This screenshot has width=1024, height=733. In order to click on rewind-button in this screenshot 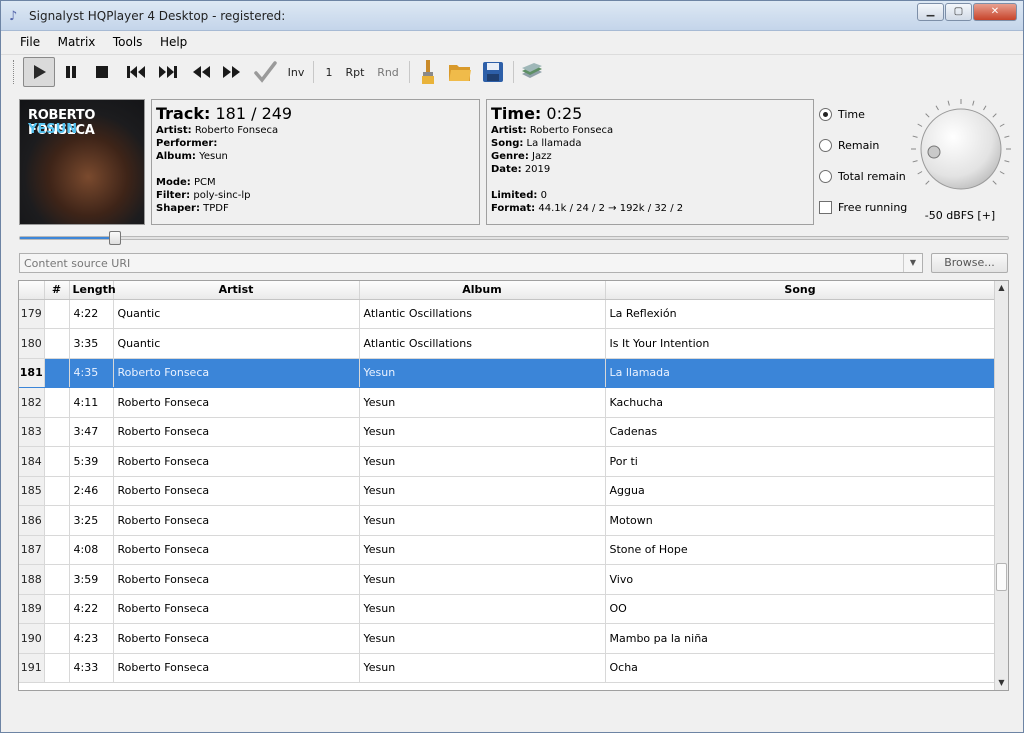, I will do `click(201, 72)`.